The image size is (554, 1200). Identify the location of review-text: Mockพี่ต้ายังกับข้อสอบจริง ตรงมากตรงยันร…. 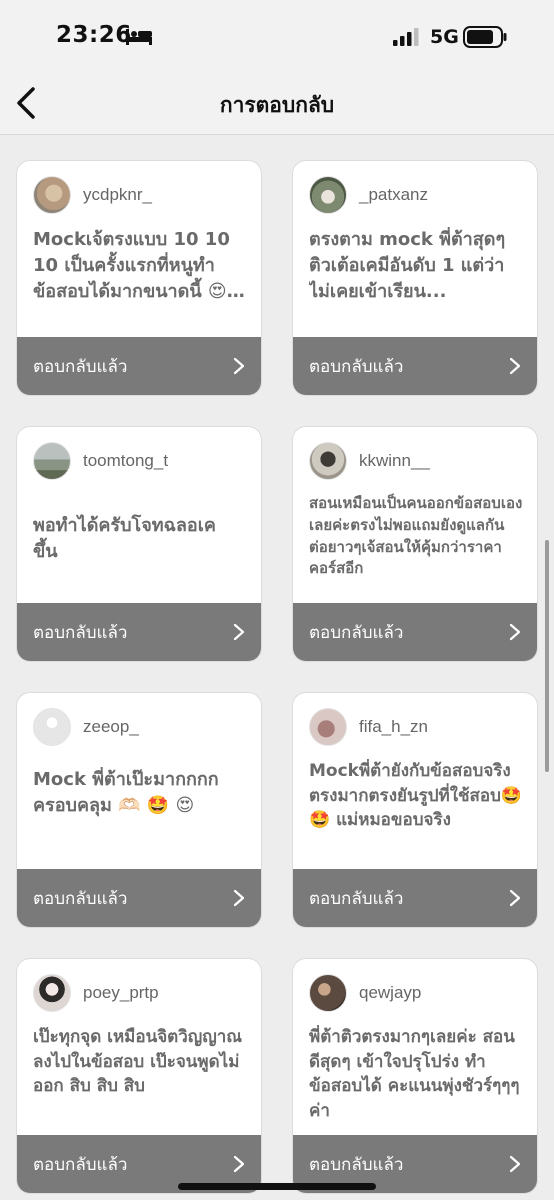
(416, 796).